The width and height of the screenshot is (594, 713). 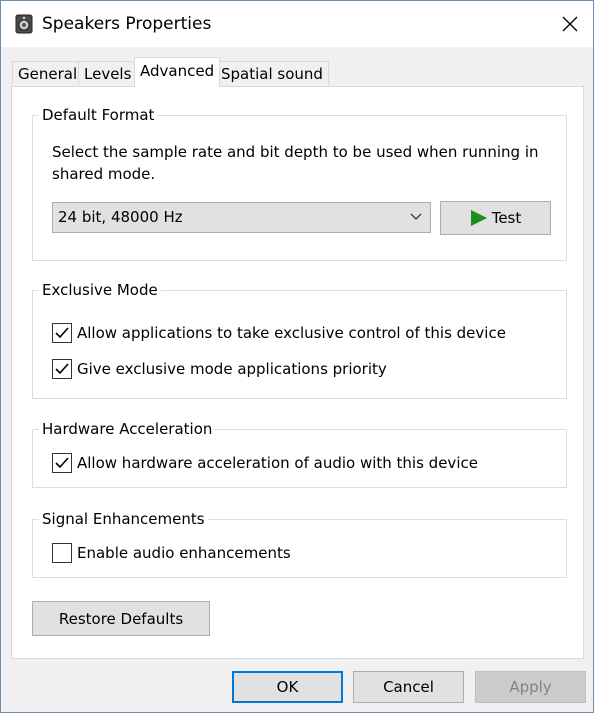 What do you see at coordinates (297, 24) in the screenshot?
I see `title-bar: Speakers Properties` at bounding box center [297, 24].